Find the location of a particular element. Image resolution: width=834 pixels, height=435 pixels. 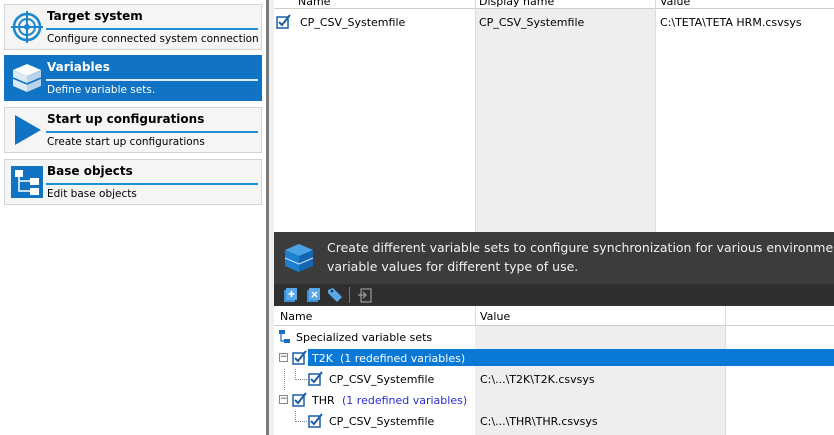

grid-header: Name Display name Value is located at coordinates (554, 4).